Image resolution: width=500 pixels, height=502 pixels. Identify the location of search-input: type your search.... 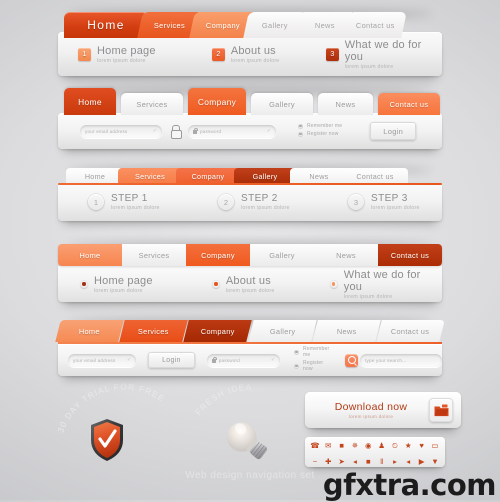
(401, 360).